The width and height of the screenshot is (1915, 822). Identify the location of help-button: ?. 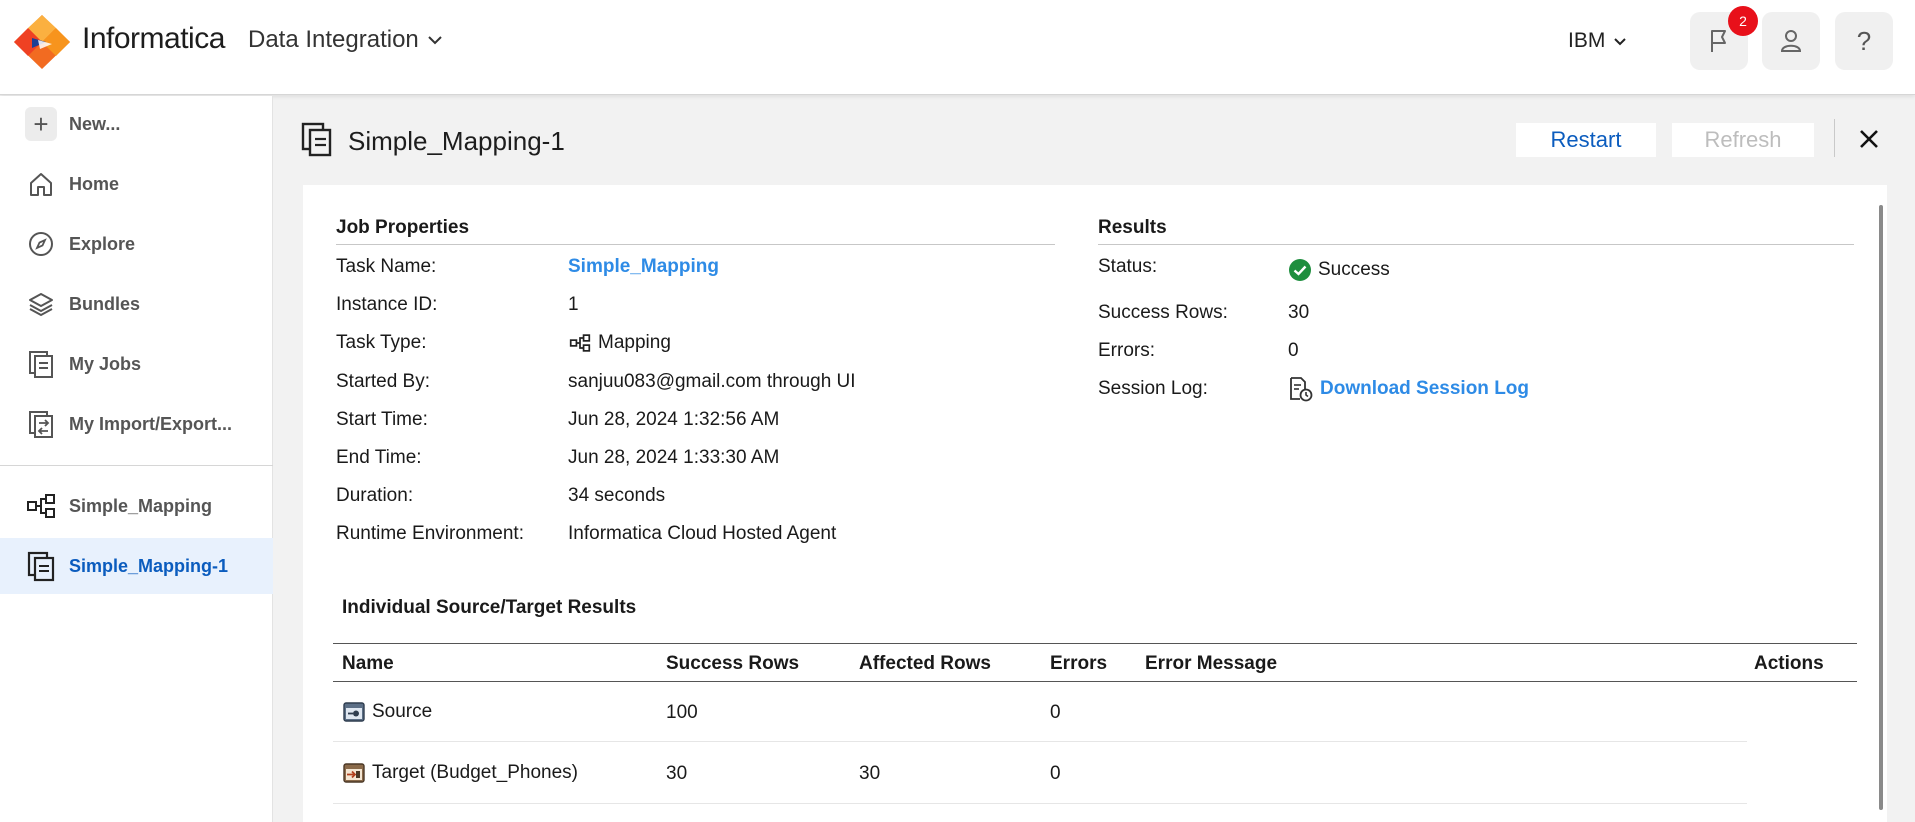
(1864, 41).